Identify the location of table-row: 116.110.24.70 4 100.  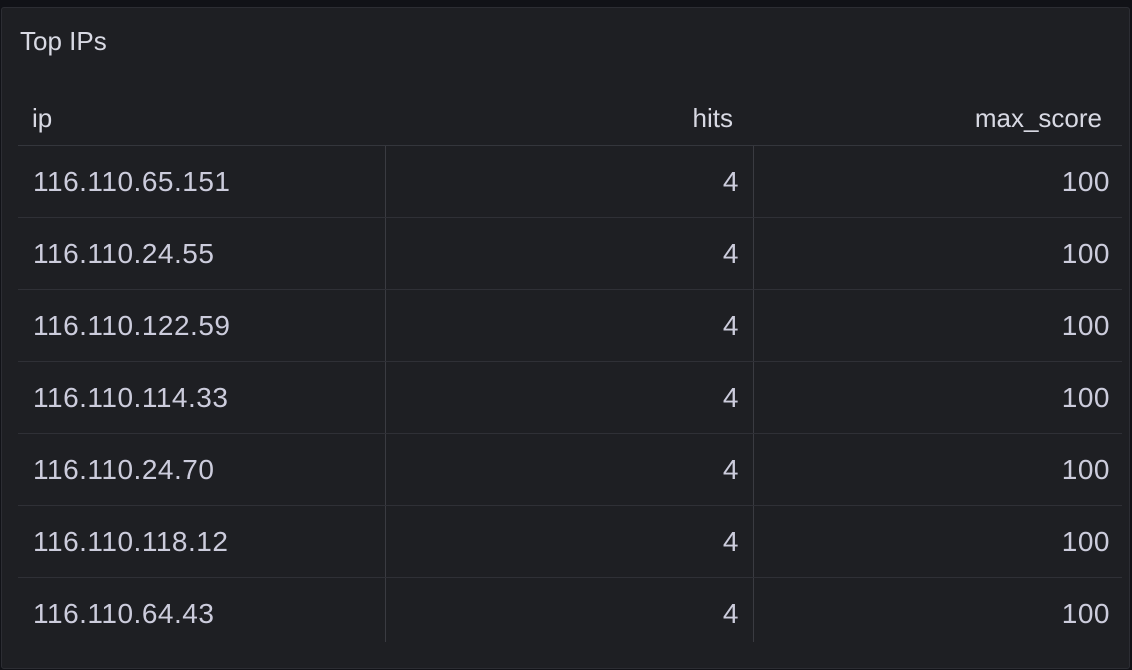
(570, 470).